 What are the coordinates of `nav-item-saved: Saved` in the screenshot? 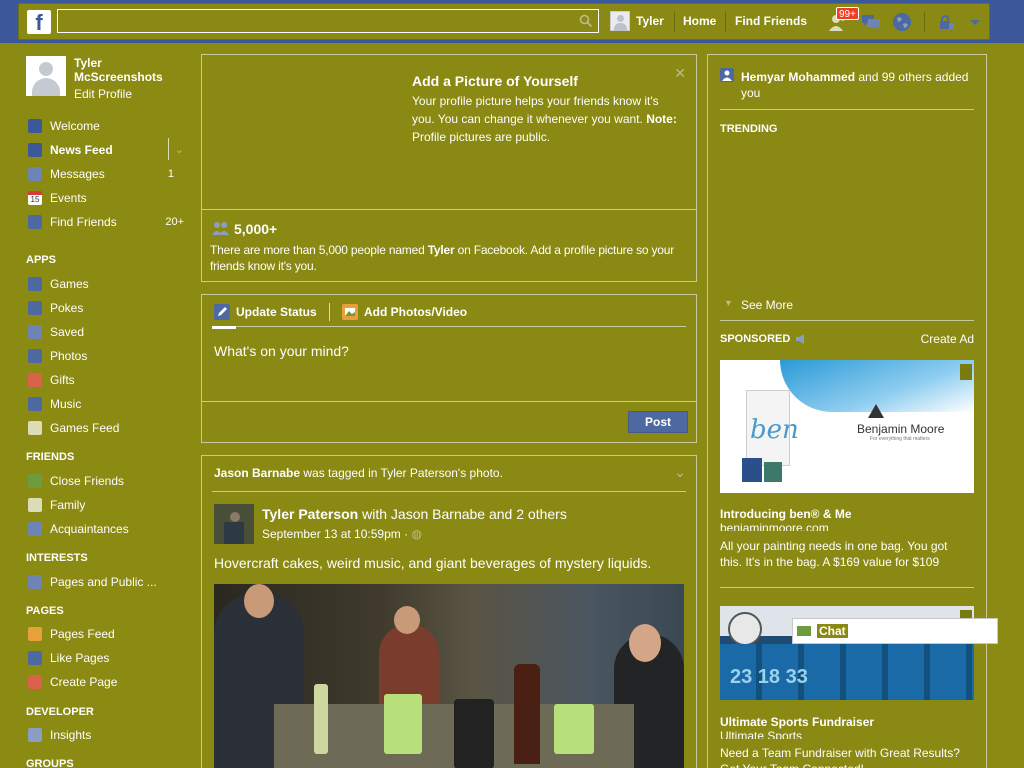 It's located at (106, 333).